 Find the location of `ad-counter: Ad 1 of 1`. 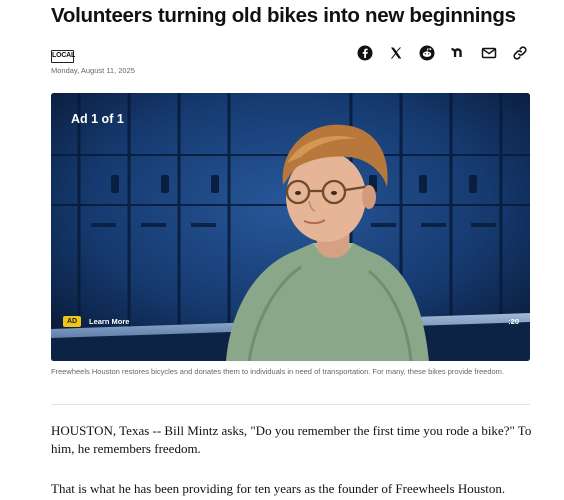

ad-counter: Ad 1 of 1 is located at coordinates (97, 119).